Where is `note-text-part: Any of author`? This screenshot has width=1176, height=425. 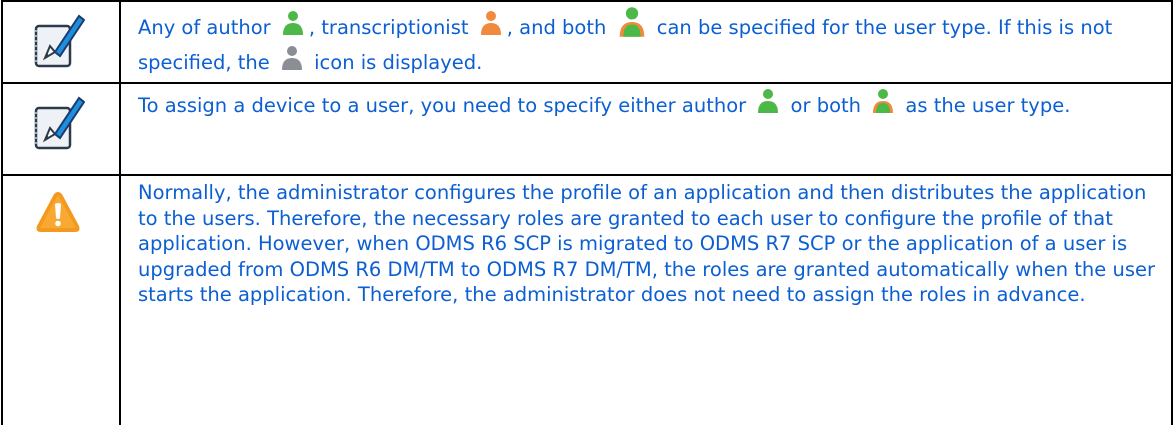 note-text-part: Any of author is located at coordinates (207, 27).